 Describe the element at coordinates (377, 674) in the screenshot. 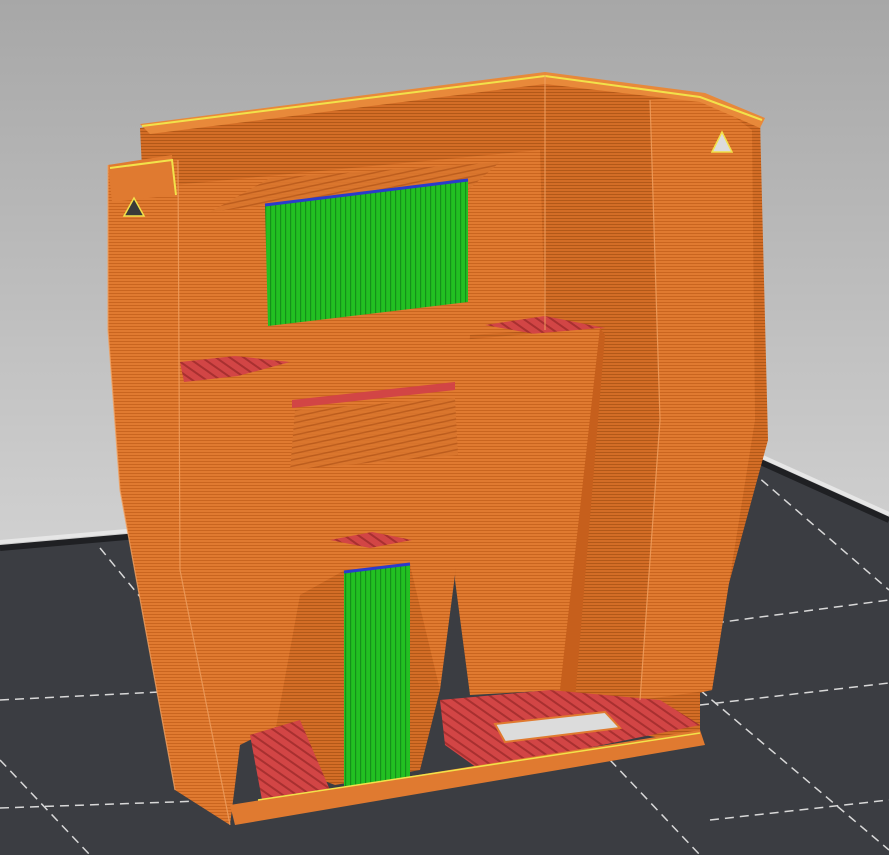

I see `bridge-window-slot` at that location.